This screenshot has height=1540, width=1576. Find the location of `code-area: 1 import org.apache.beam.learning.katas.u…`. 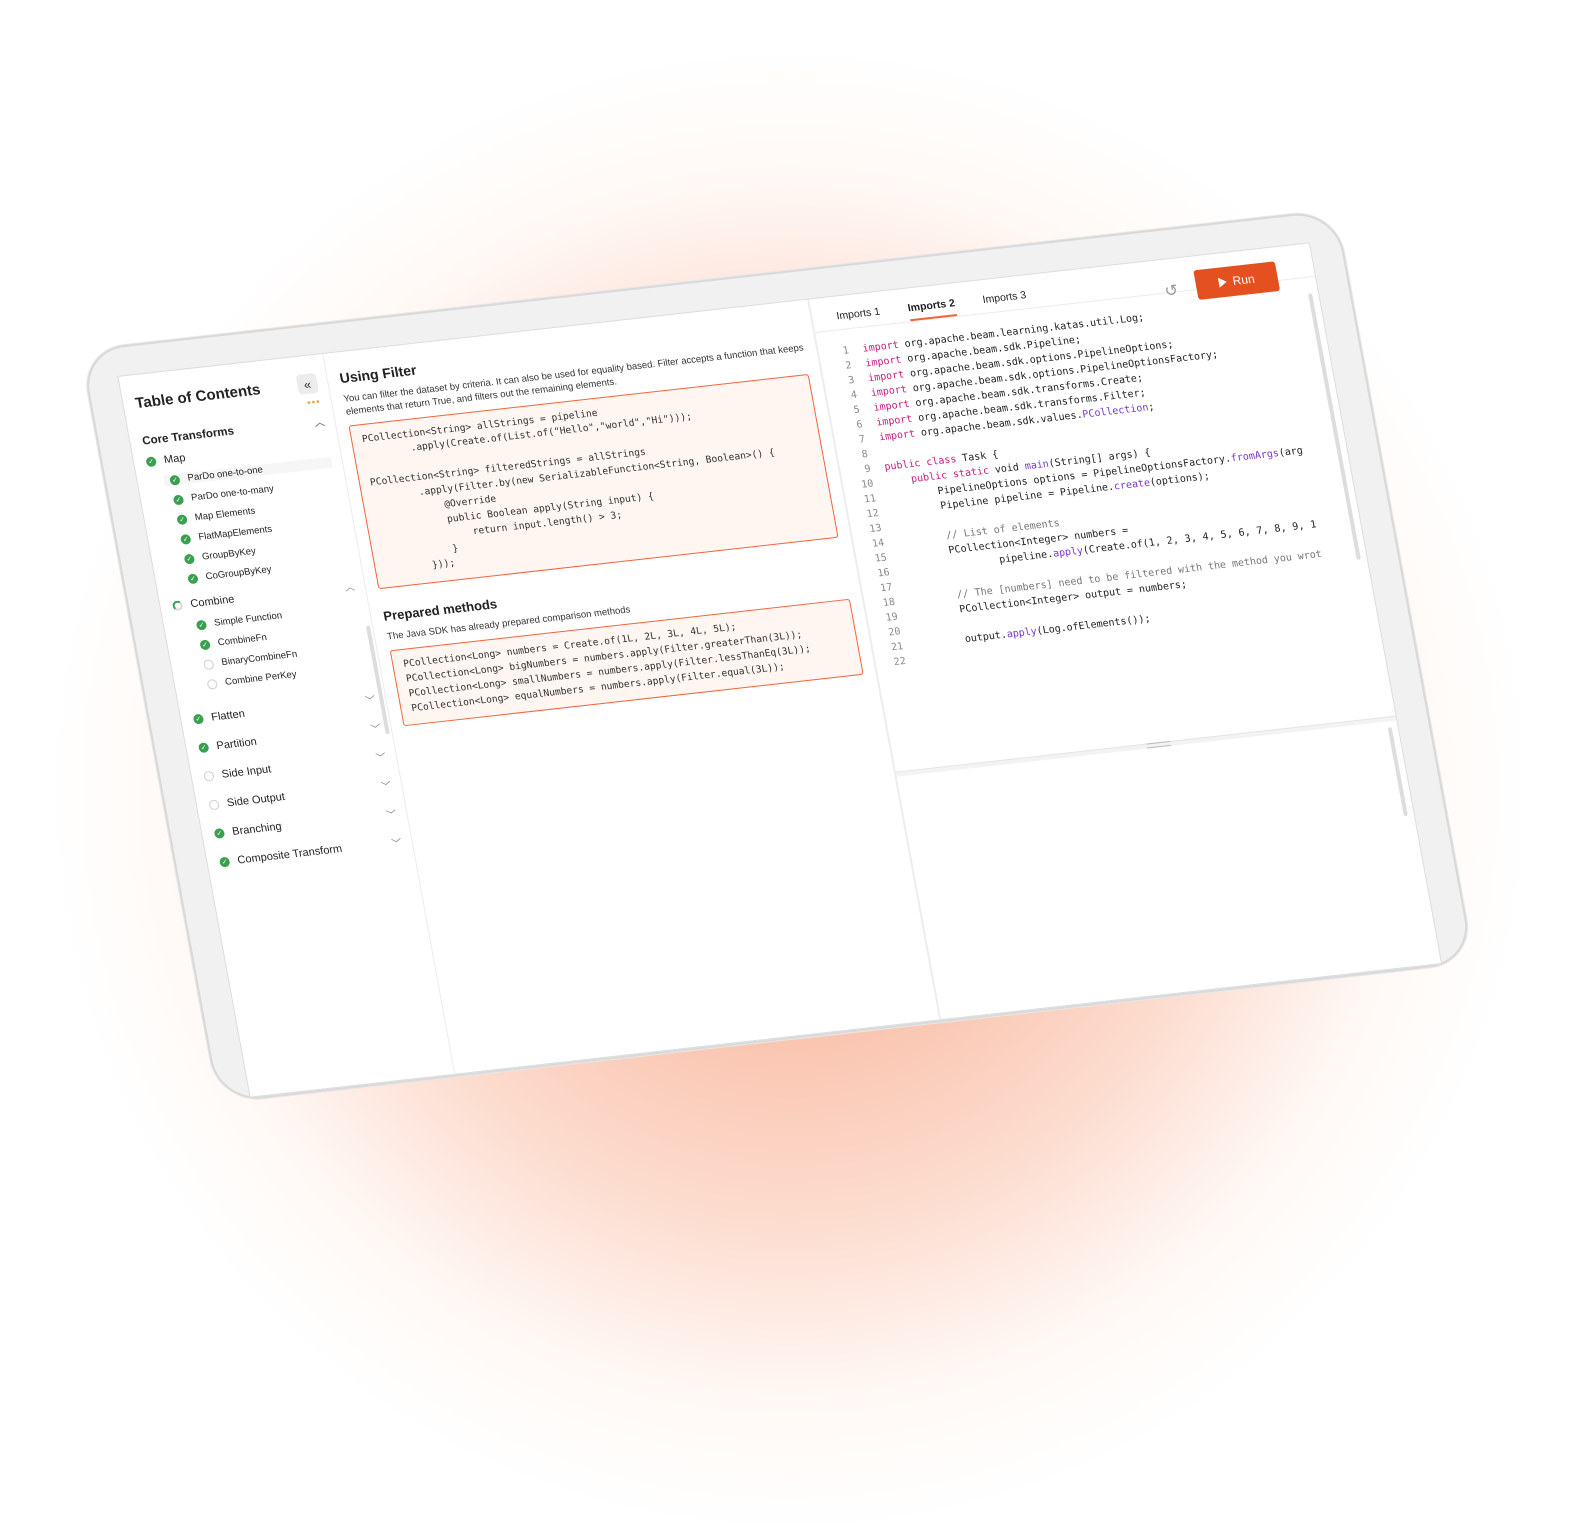

code-area: 1 import org.apache.beam.learning.katas.u… is located at coordinates (1111, 531).